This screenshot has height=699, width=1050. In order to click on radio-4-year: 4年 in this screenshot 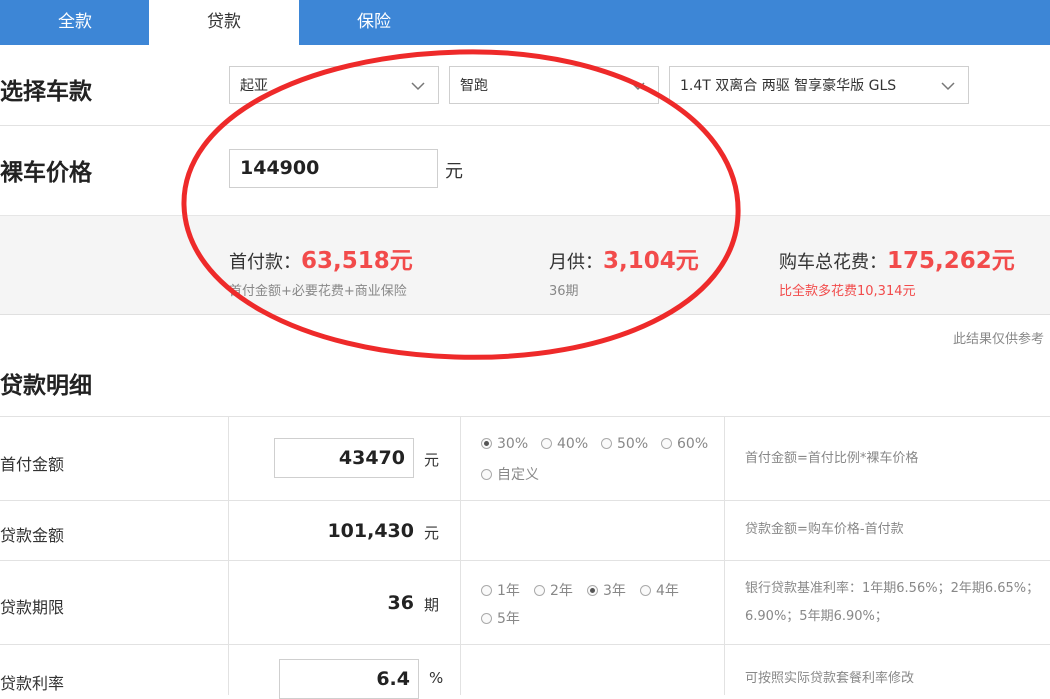, I will do `click(659, 590)`.